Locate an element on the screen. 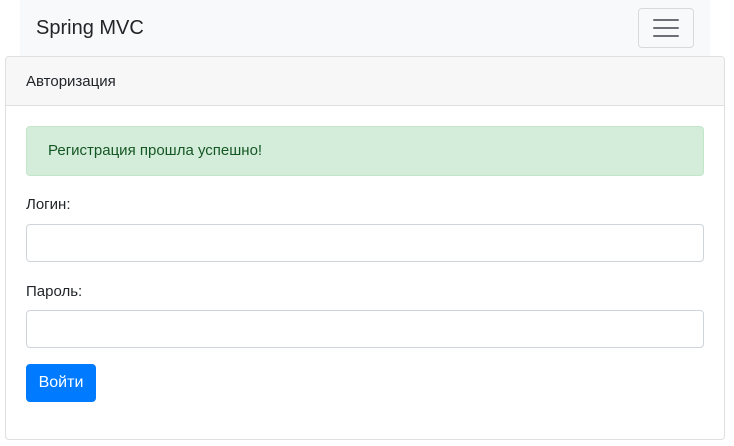  login-input is located at coordinates (365, 243).